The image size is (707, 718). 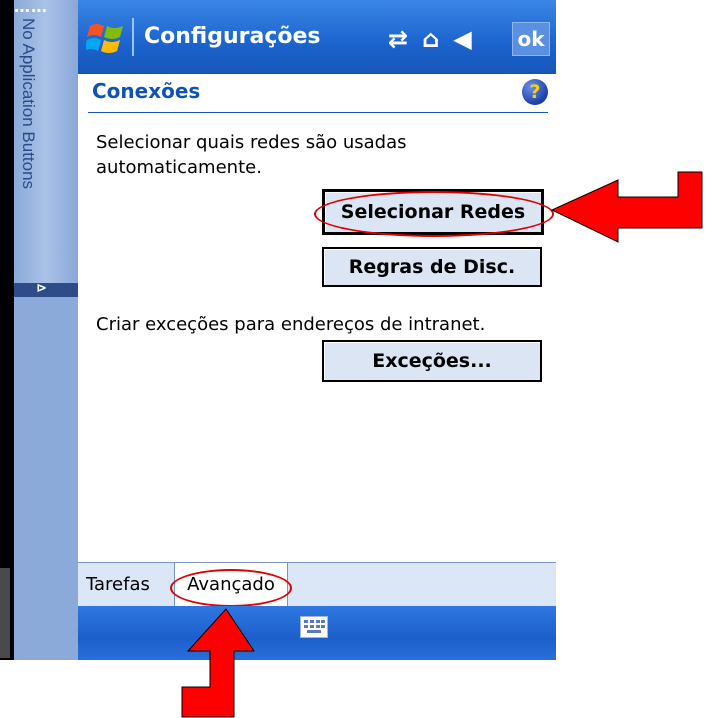 I want to click on tab-tarefas: Tarefas, so click(x=118, y=584).